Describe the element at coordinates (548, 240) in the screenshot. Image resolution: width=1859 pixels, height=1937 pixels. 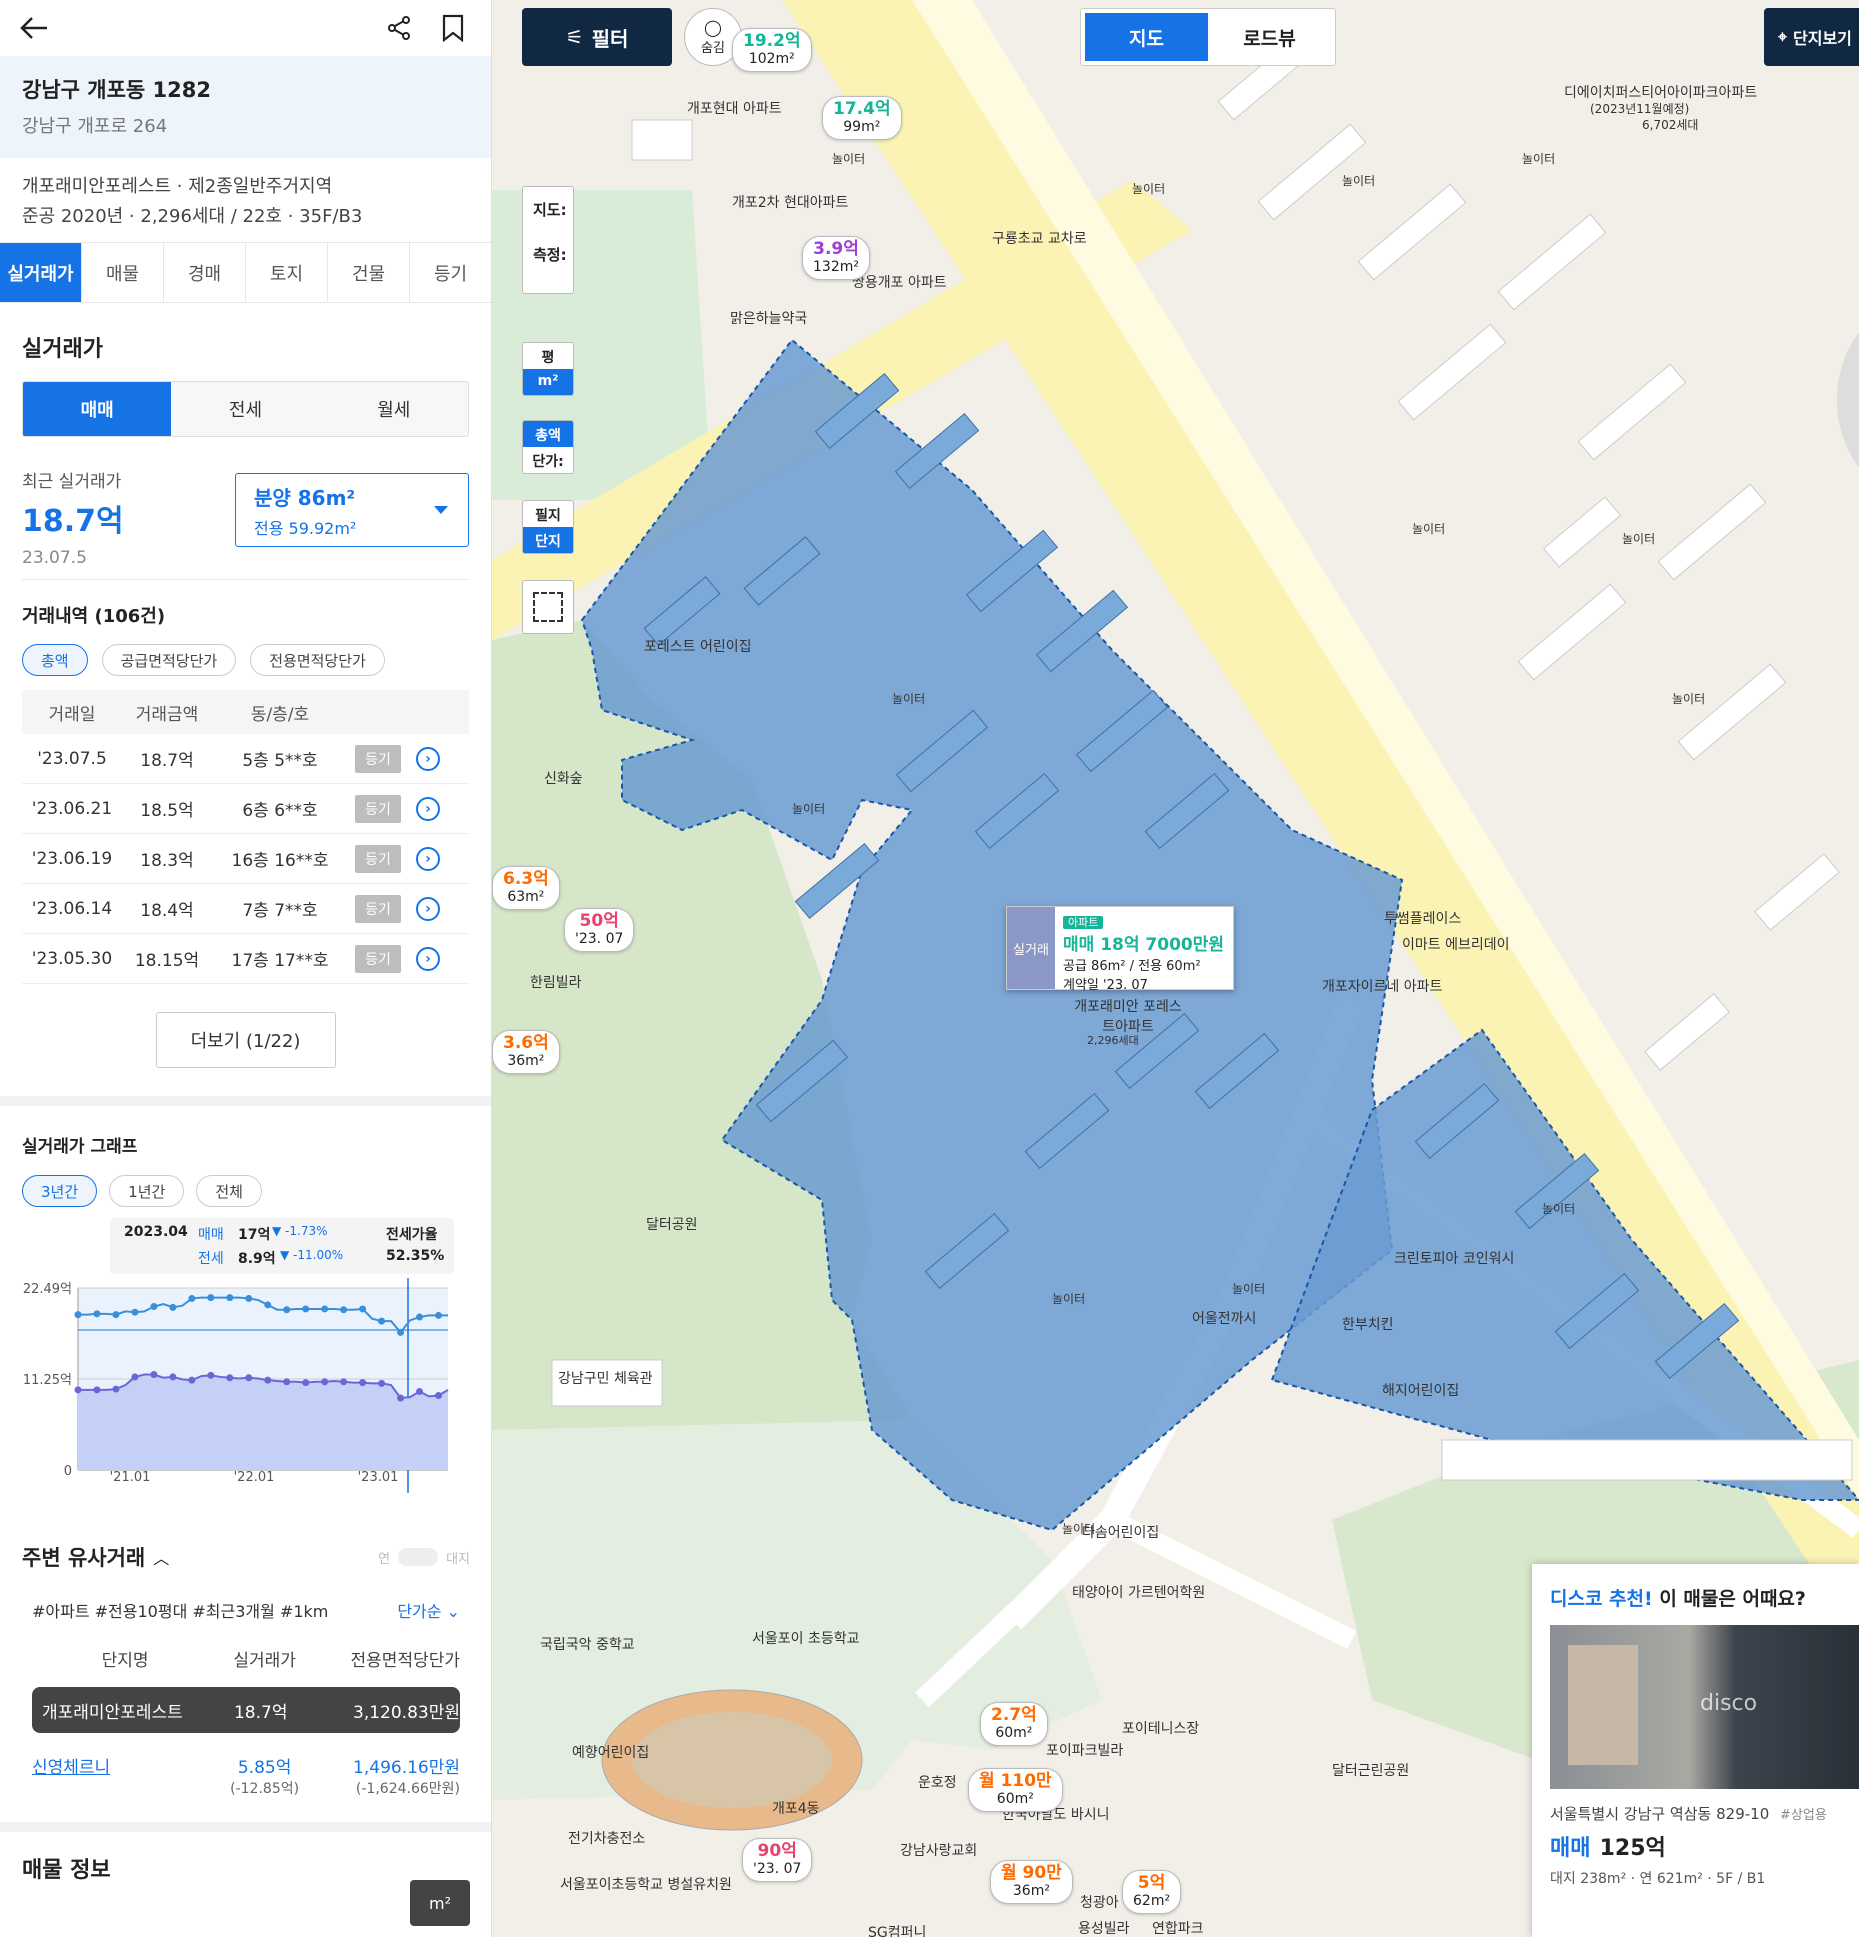
I see `map-layer-control: 지도: 측정:` at that location.